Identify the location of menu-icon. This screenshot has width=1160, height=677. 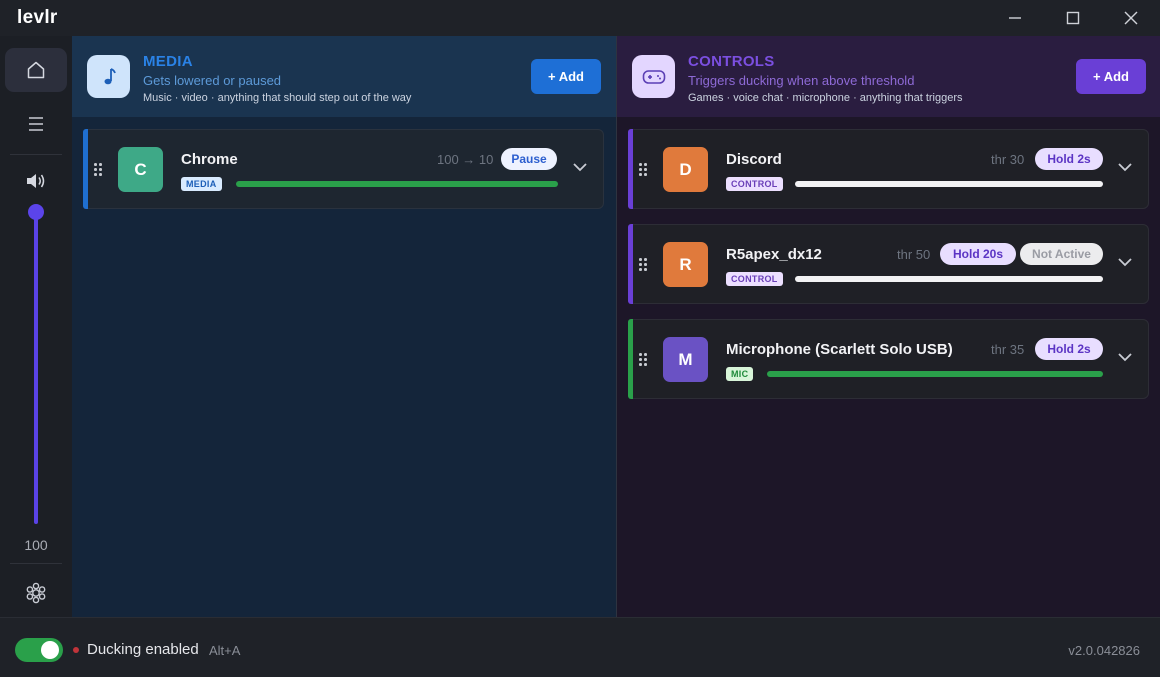
(36, 124).